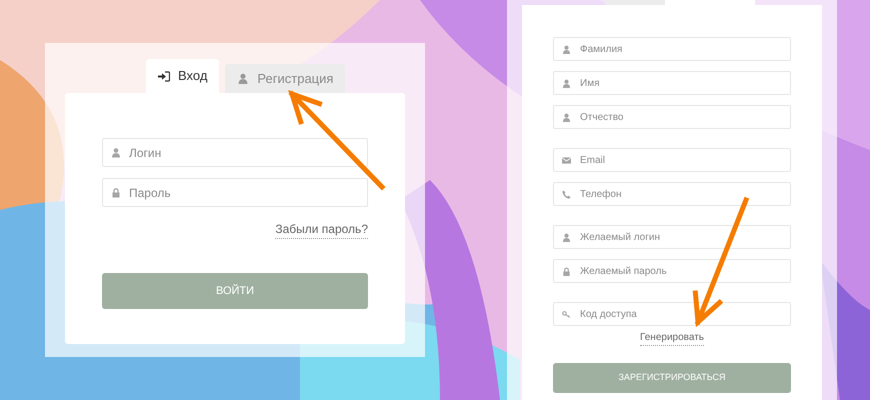 The width and height of the screenshot is (870, 400). What do you see at coordinates (672, 160) in the screenshot?
I see `input-field: Email` at bounding box center [672, 160].